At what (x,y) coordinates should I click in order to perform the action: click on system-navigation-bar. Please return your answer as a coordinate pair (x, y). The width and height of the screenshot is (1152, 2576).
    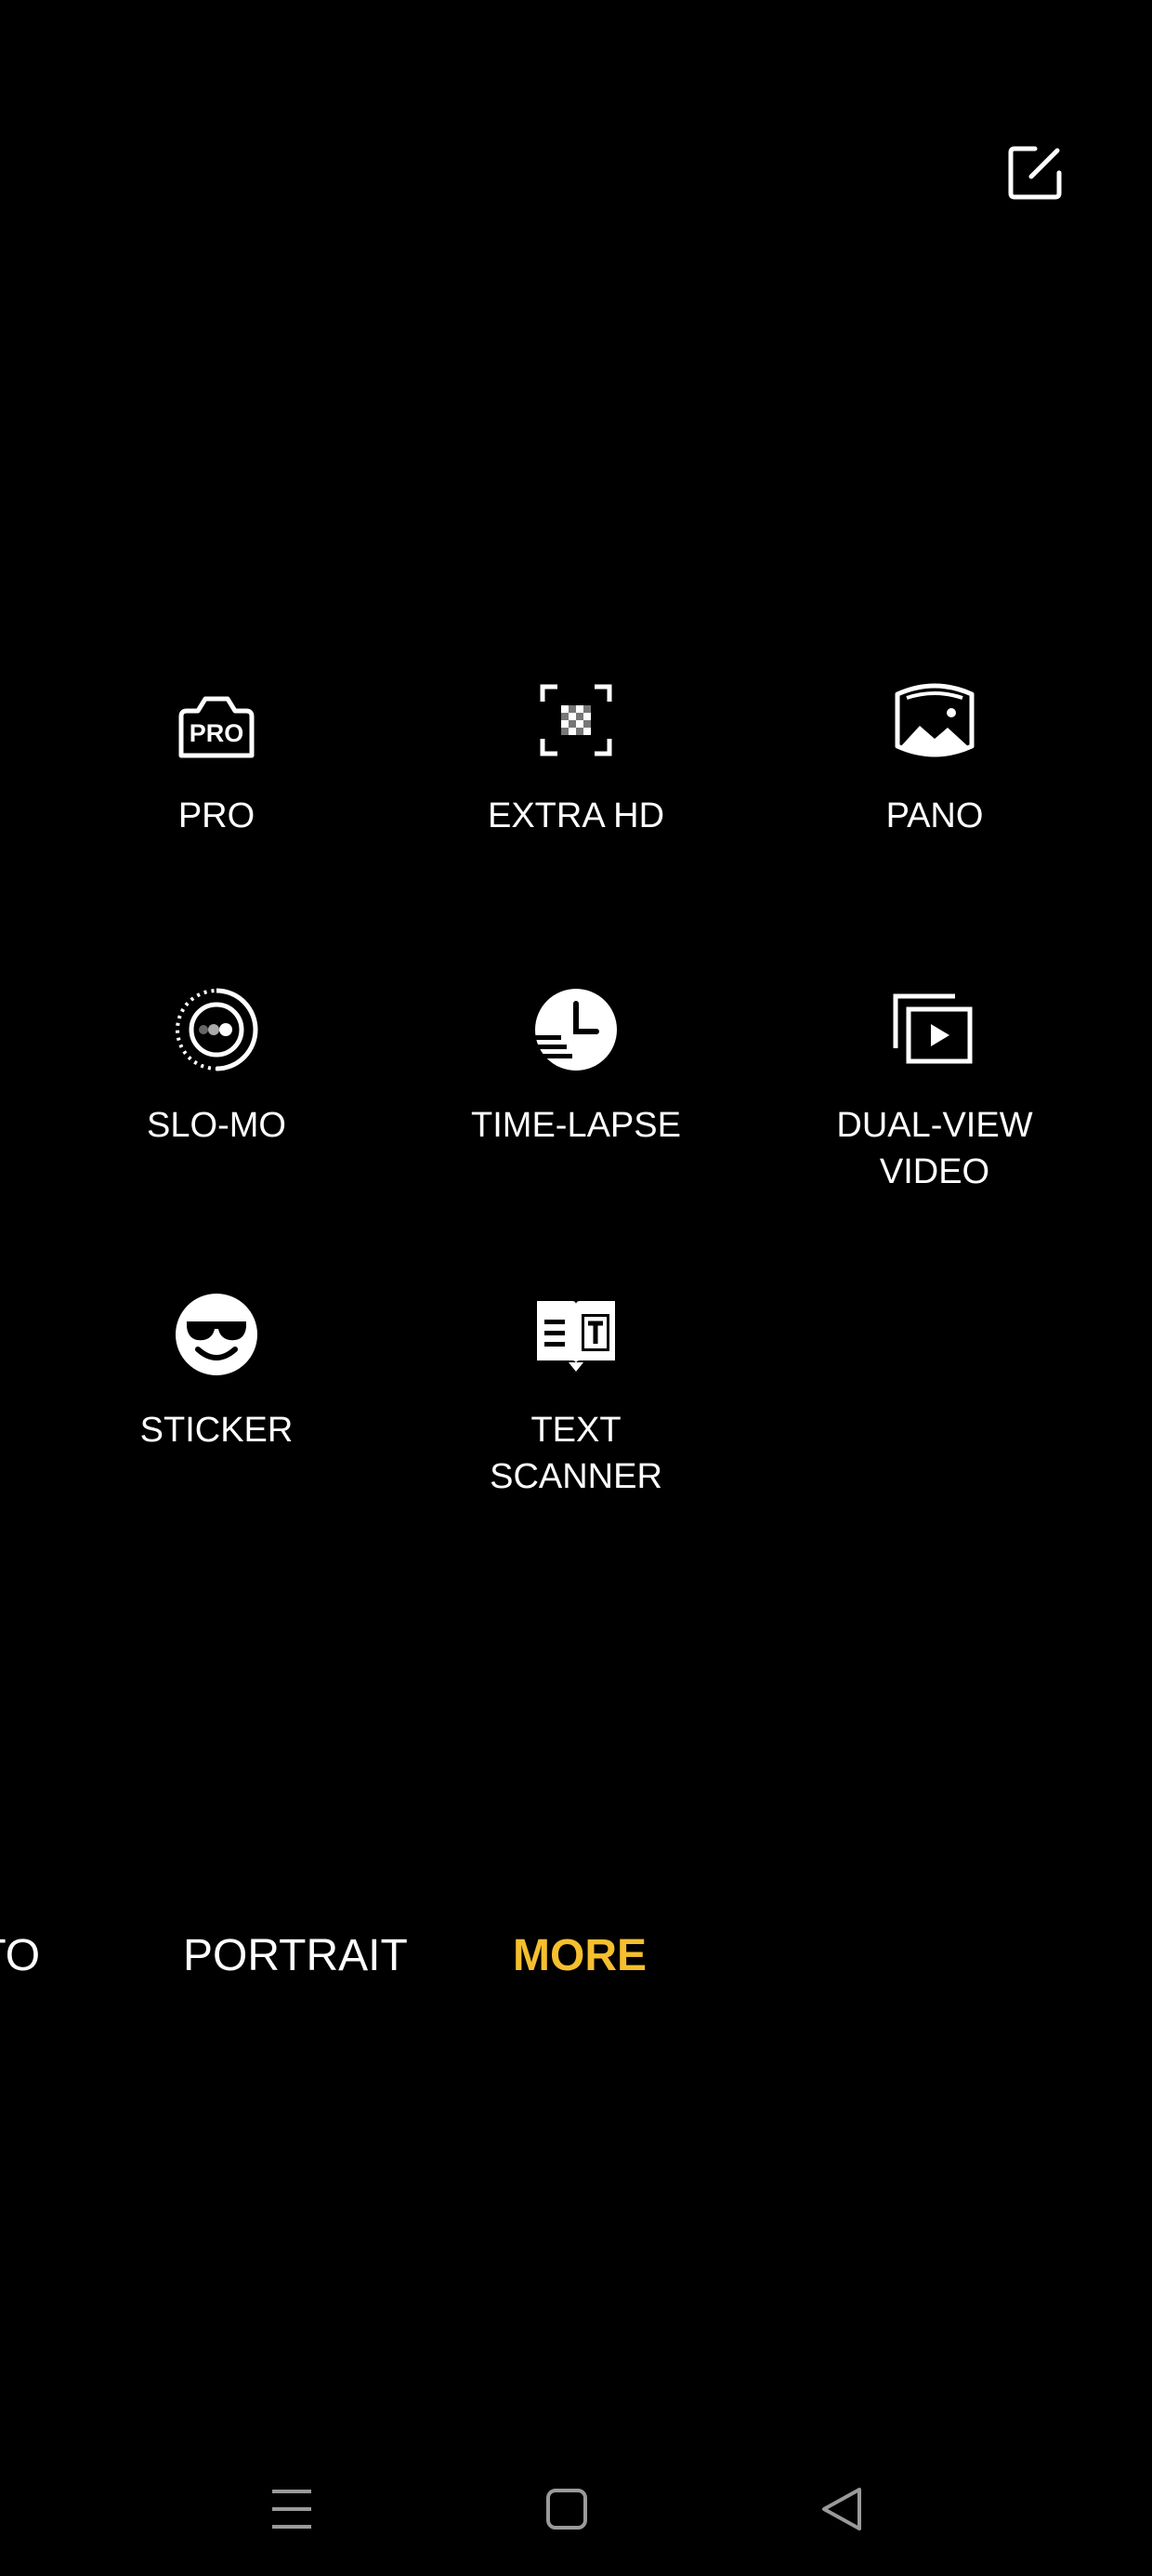
    Looking at the image, I should click on (576, 2509).